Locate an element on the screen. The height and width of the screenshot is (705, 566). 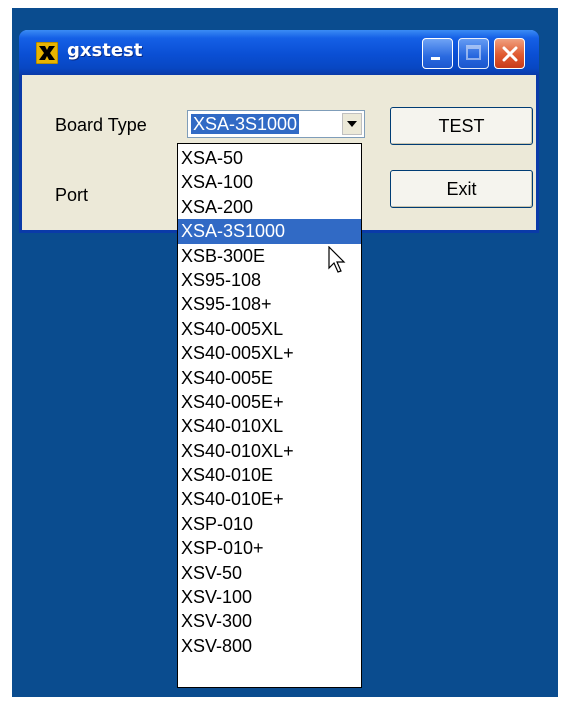
dropdown-option: XS40-005XL is located at coordinates (269, 329).